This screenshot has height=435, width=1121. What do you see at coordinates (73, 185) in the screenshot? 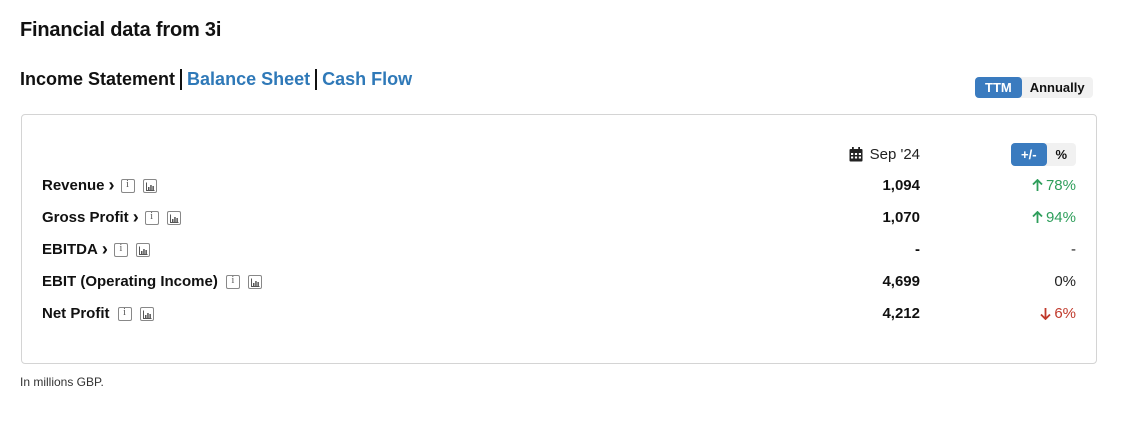
I see `row-label: Revenue` at bounding box center [73, 185].